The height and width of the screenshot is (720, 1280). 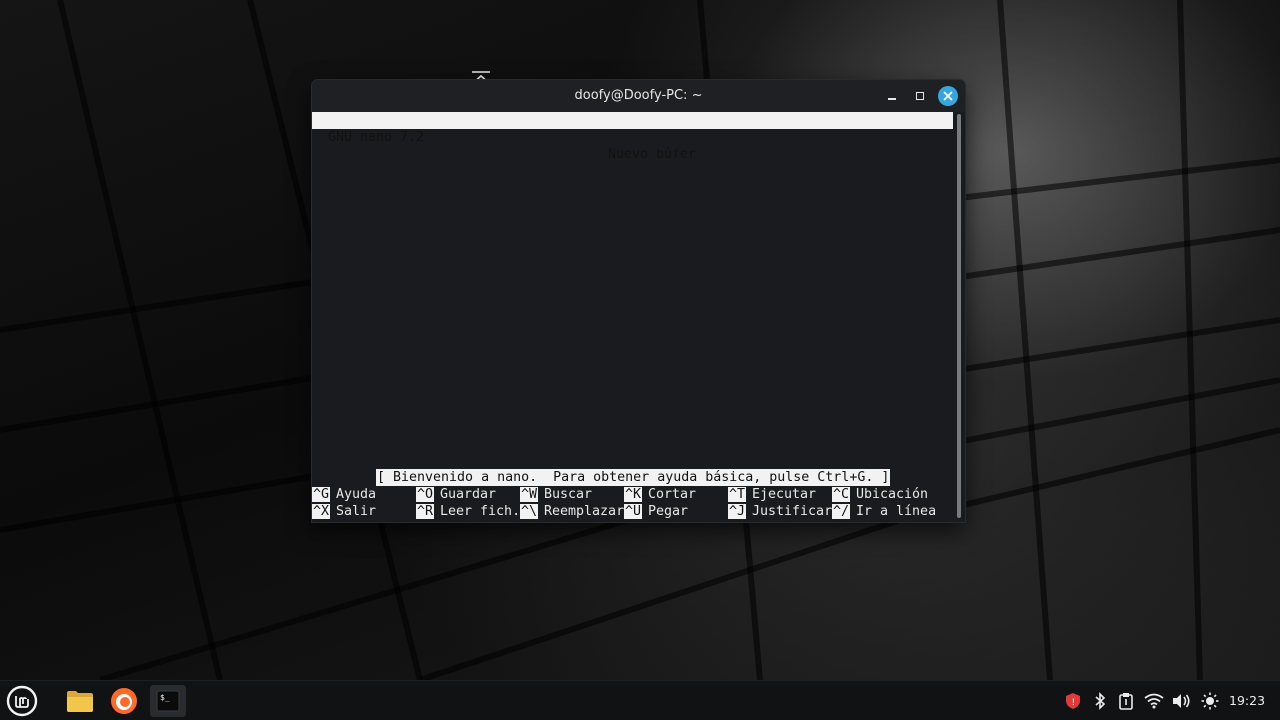 I want to click on maximize-icon, so click(x=920, y=96).